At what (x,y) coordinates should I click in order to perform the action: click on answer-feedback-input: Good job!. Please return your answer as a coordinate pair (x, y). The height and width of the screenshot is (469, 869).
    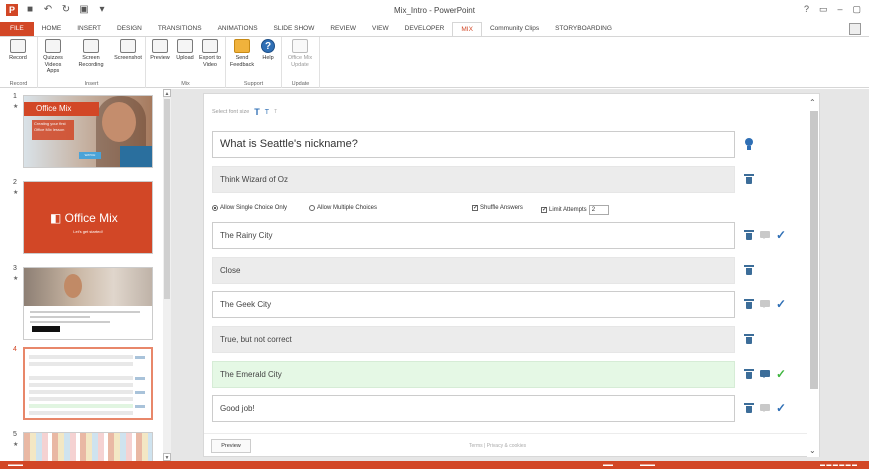
    Looking at the image, I should click on (473, 408).